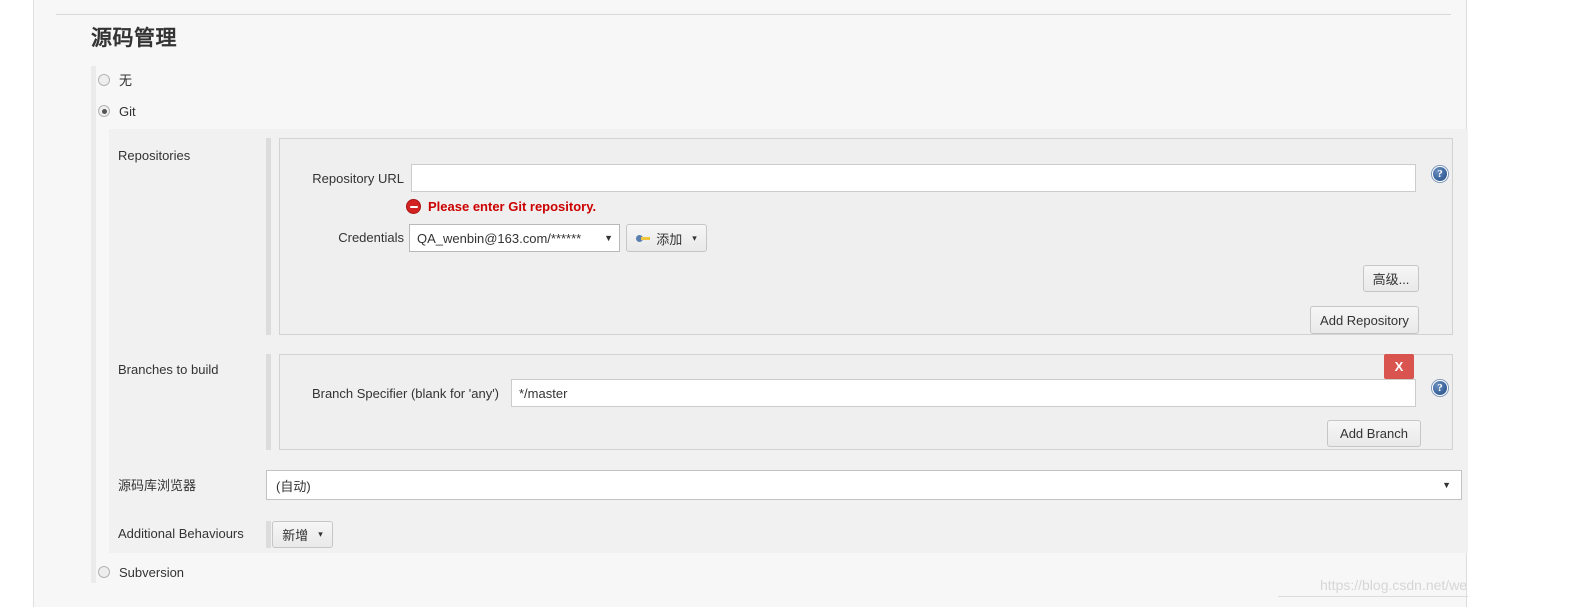 The image size is (1573, 607). Describe the element at coordinates (358, 178) in the screenshot. I see `repository-url-label: Repository URL` at that location.